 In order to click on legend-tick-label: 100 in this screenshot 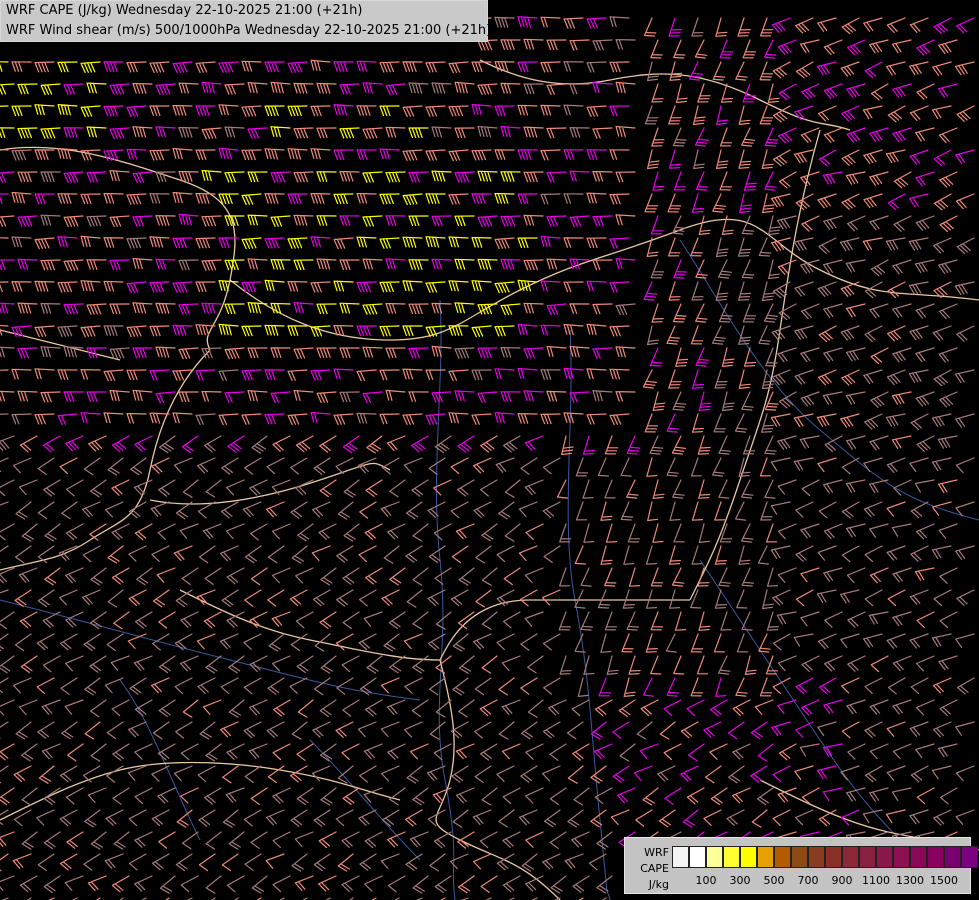, I will do `click(706, 880)`.